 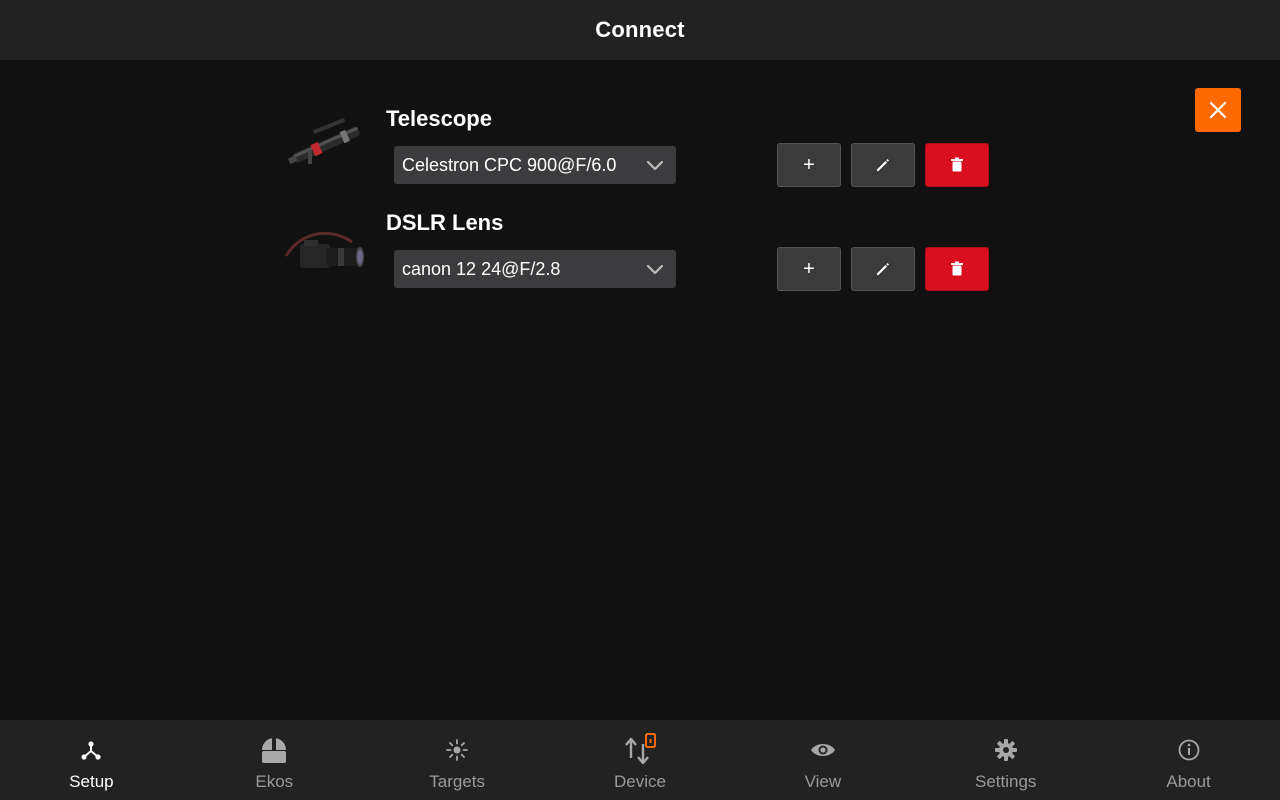 I want to click on nav-label-about: About, so click(x=1188, y=781).